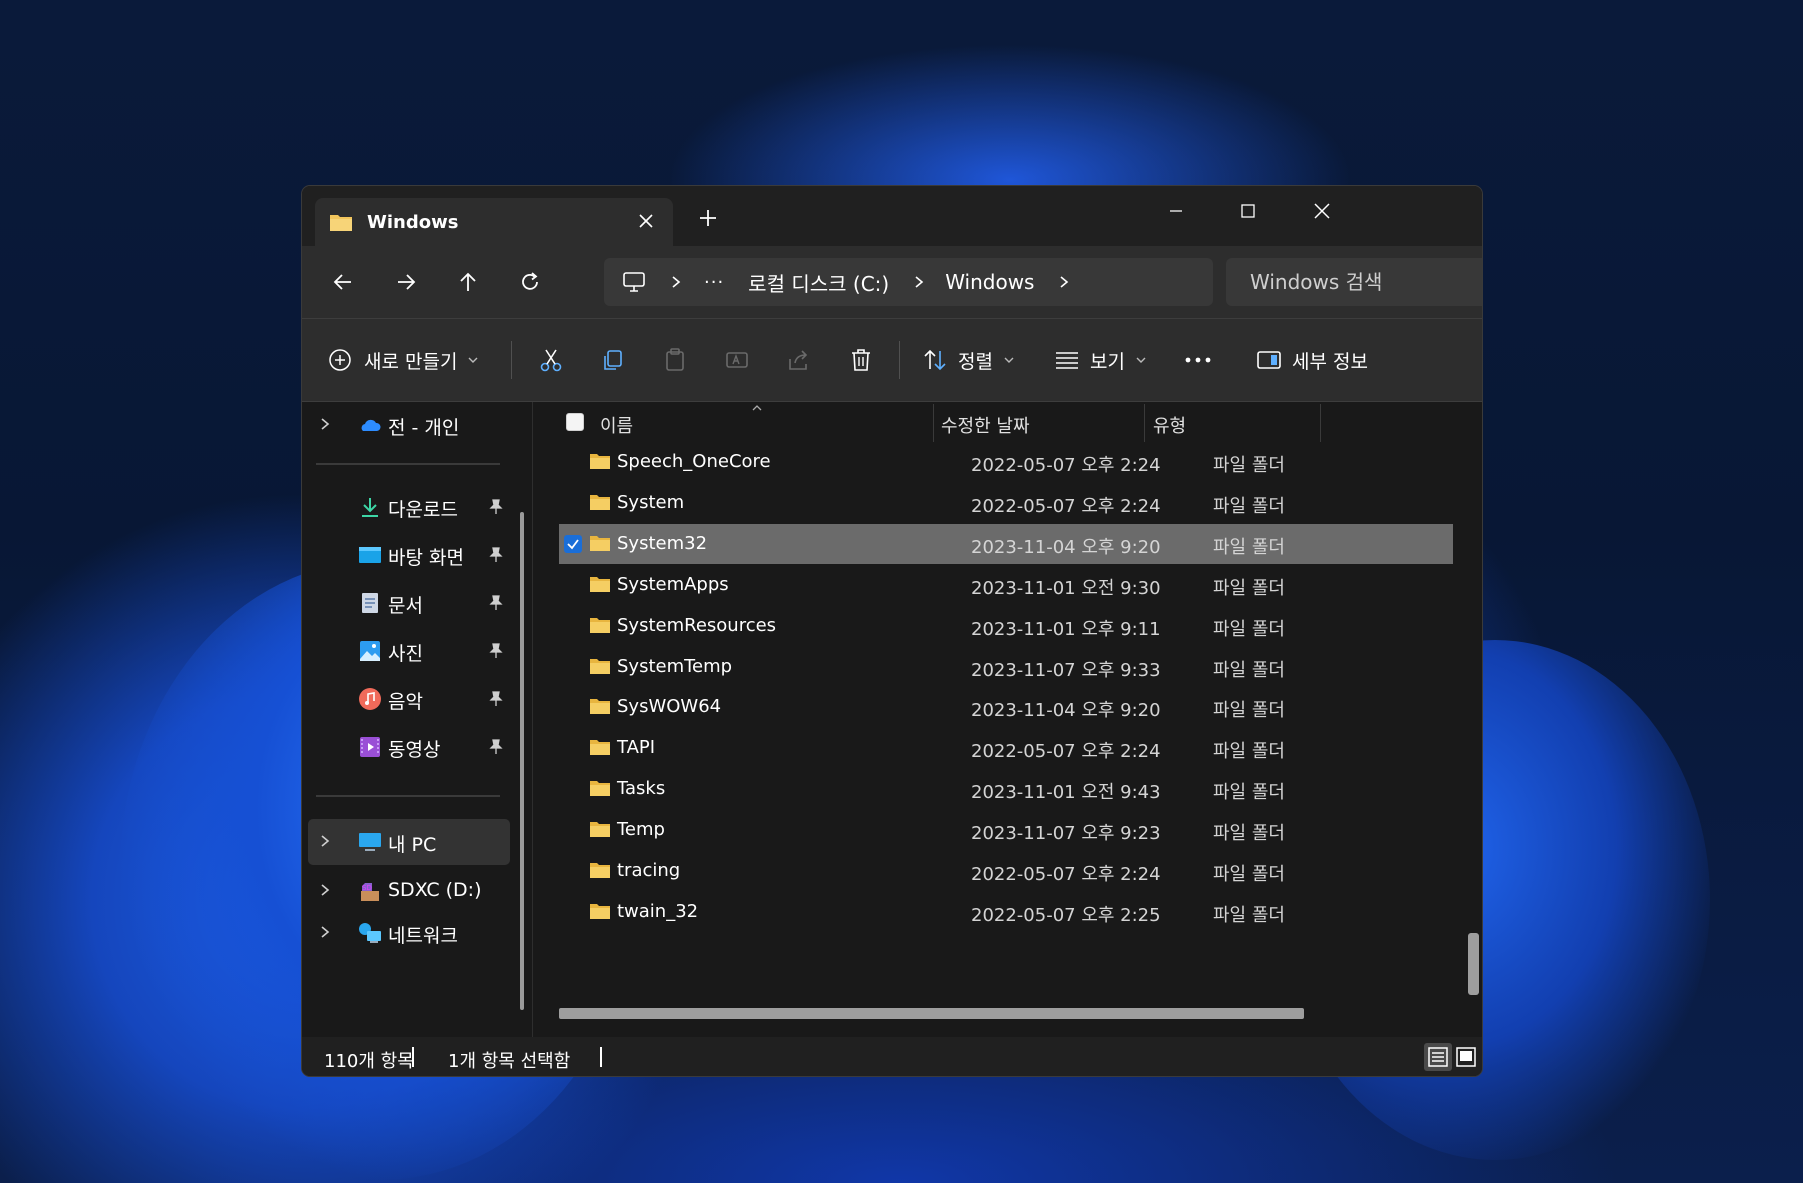 This screenshot has width=1803, height=1183. I want to click on file-row: System32 2023-11-04 오후 9:20 파일 폴더, so click(1006, 543).